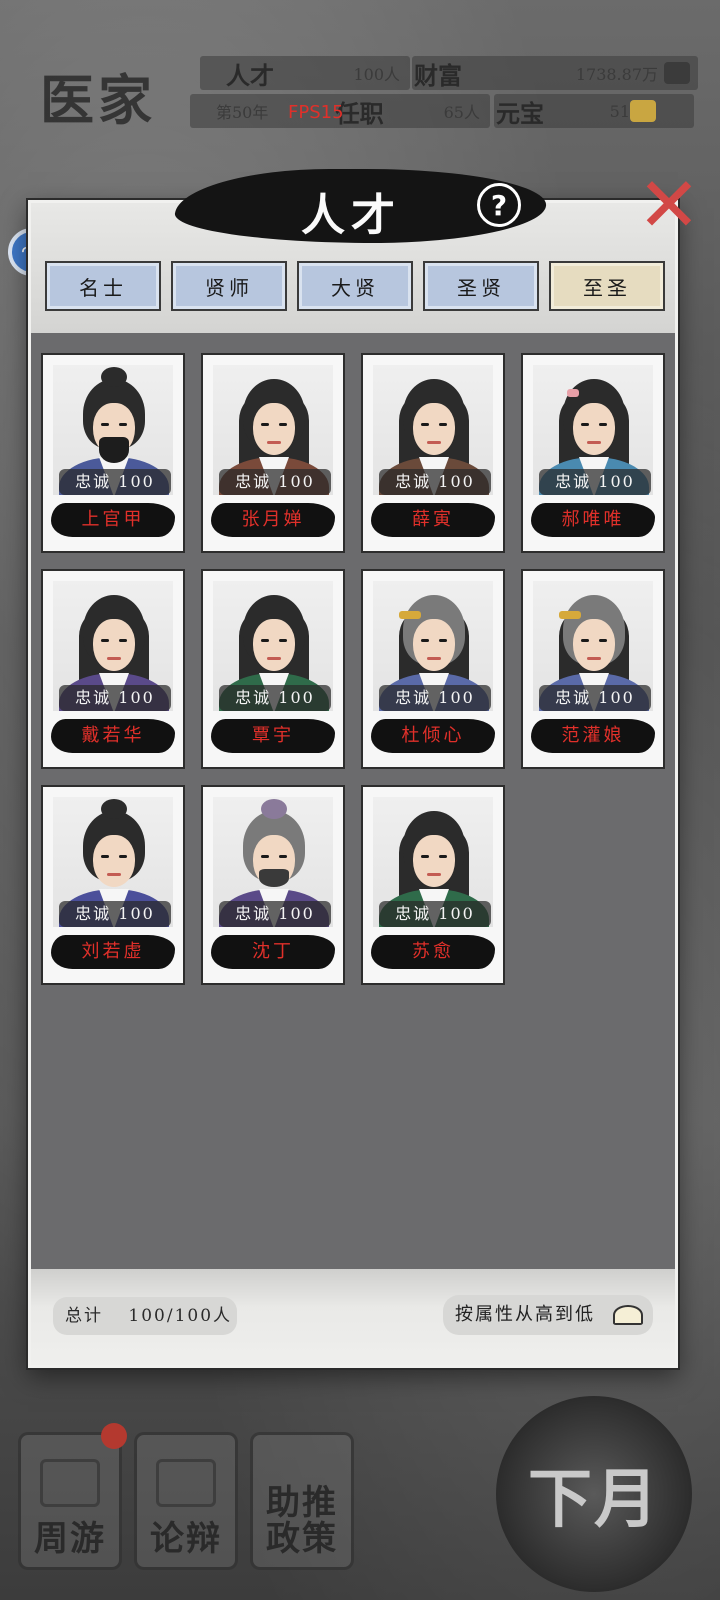 The image size is (720, 1600). What do you see at coordinates (113, 736) in the screenshot?
I see `talent-name: 戴若华` at bounding box center [113, 736].